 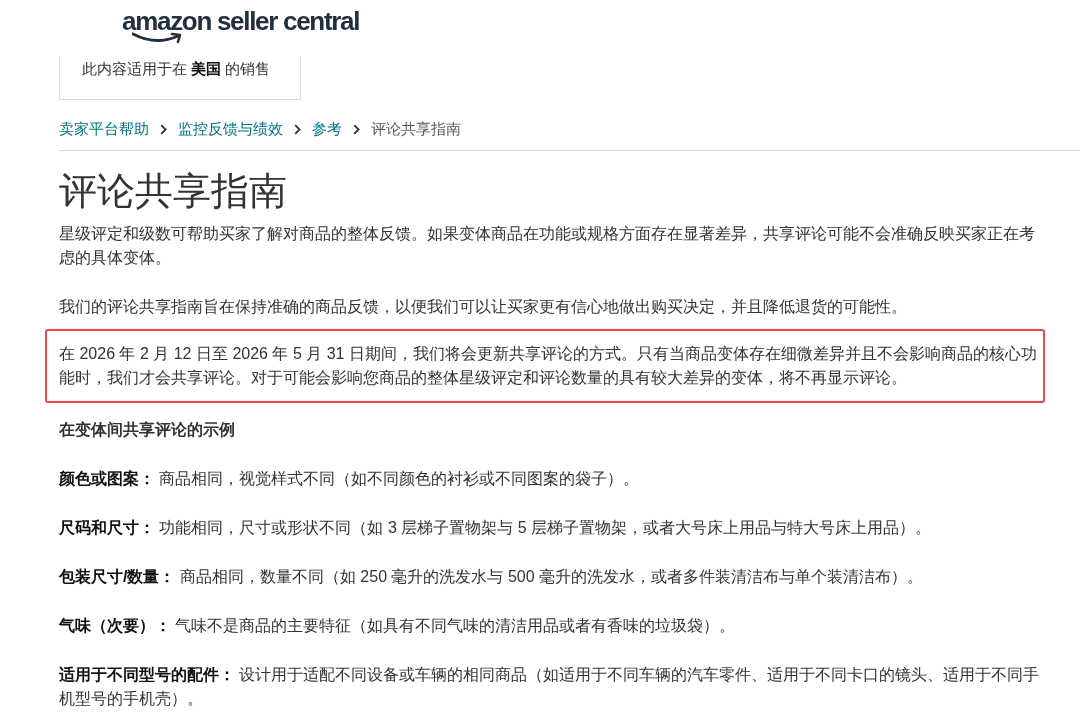 What do you see at coordinates (550, 687) in the screenshot?
I see `example-paragraph: 适用于不同型号的配件： 设计用于适配不同设备或车辆的相同商品（如适用于不同车辆的汽车零件、适用于不同卡口的镜头、适用于不同手机型号的手机壳）。` at bounding box center [550, 687].